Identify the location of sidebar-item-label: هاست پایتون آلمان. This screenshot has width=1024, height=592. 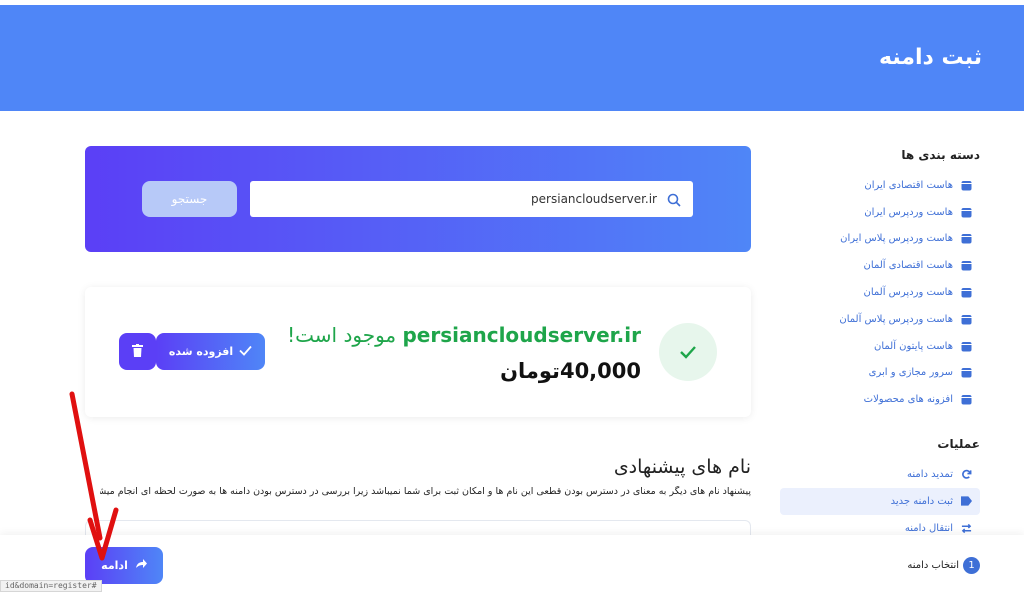
(913, 346).